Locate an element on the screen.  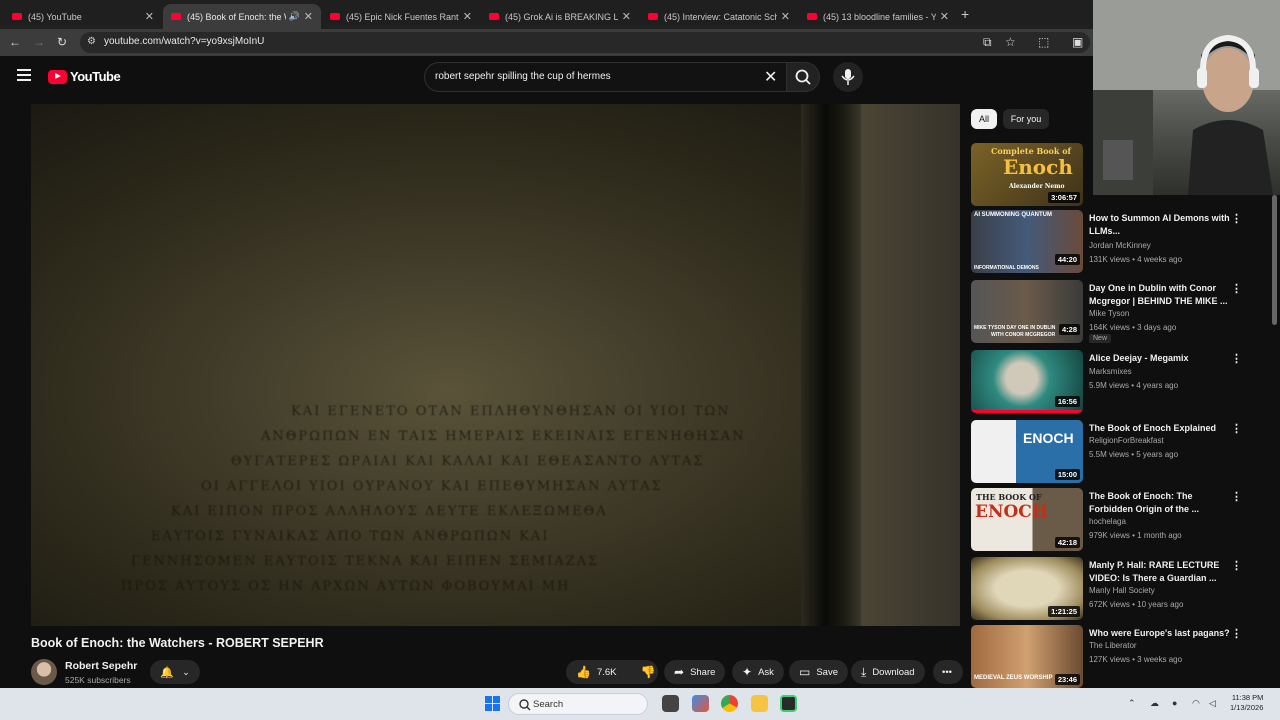
thumbs-down-icon: 👎 is located at coordinates (648, 672).